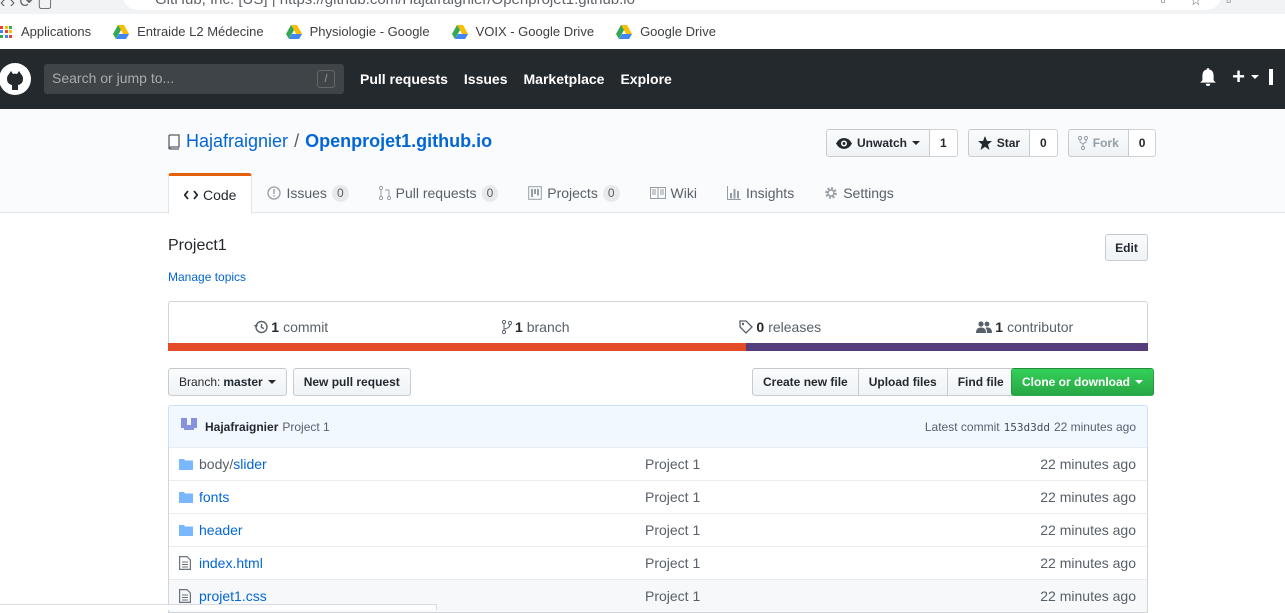 The height and width of the screenshot is (613, 1285). Describe the element at coordinates (422, 497) in the screenshot. I see `file-name: fonts` at that location.